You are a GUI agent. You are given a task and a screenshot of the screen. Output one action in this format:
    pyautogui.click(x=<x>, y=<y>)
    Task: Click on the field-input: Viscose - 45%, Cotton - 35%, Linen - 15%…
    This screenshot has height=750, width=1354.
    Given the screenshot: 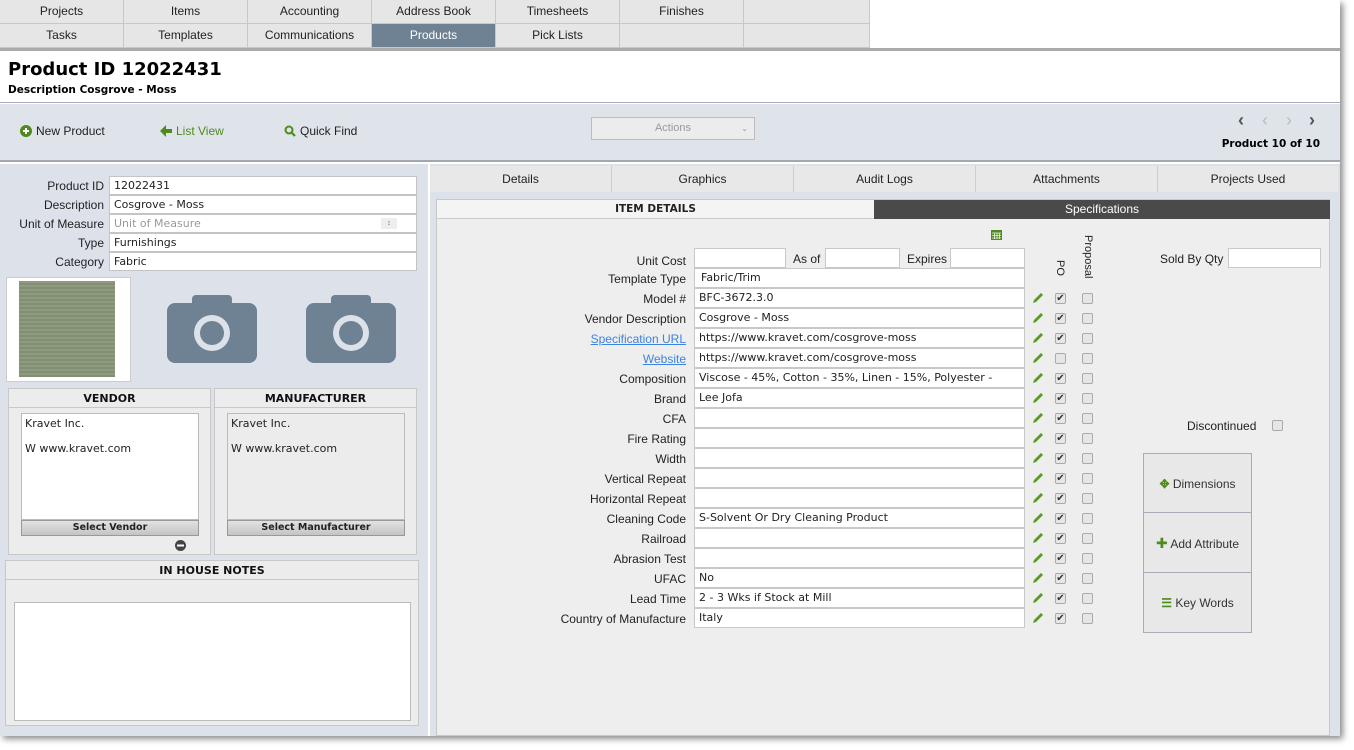 What is the action you would take?
    pyautogui.click(x=859, y=378)
    